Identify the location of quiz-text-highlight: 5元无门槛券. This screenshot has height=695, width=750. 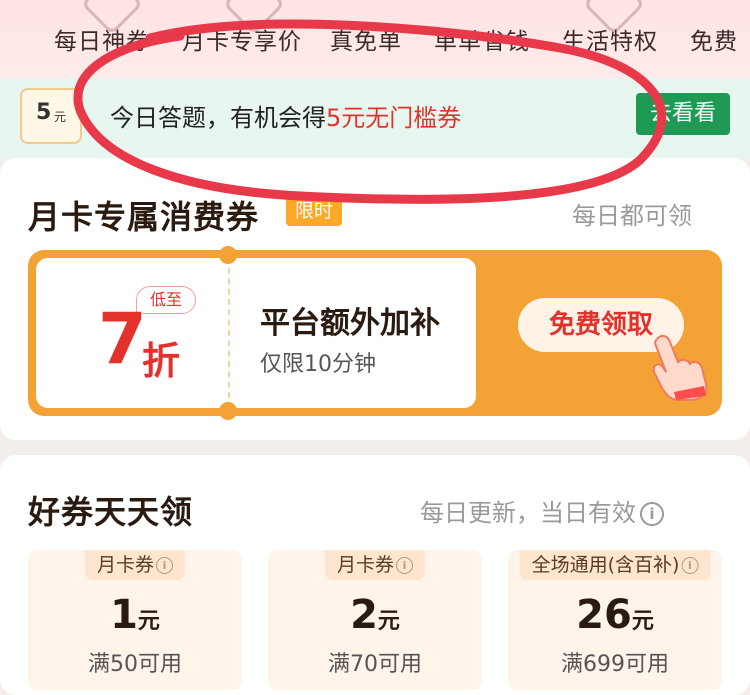
(394, 118).